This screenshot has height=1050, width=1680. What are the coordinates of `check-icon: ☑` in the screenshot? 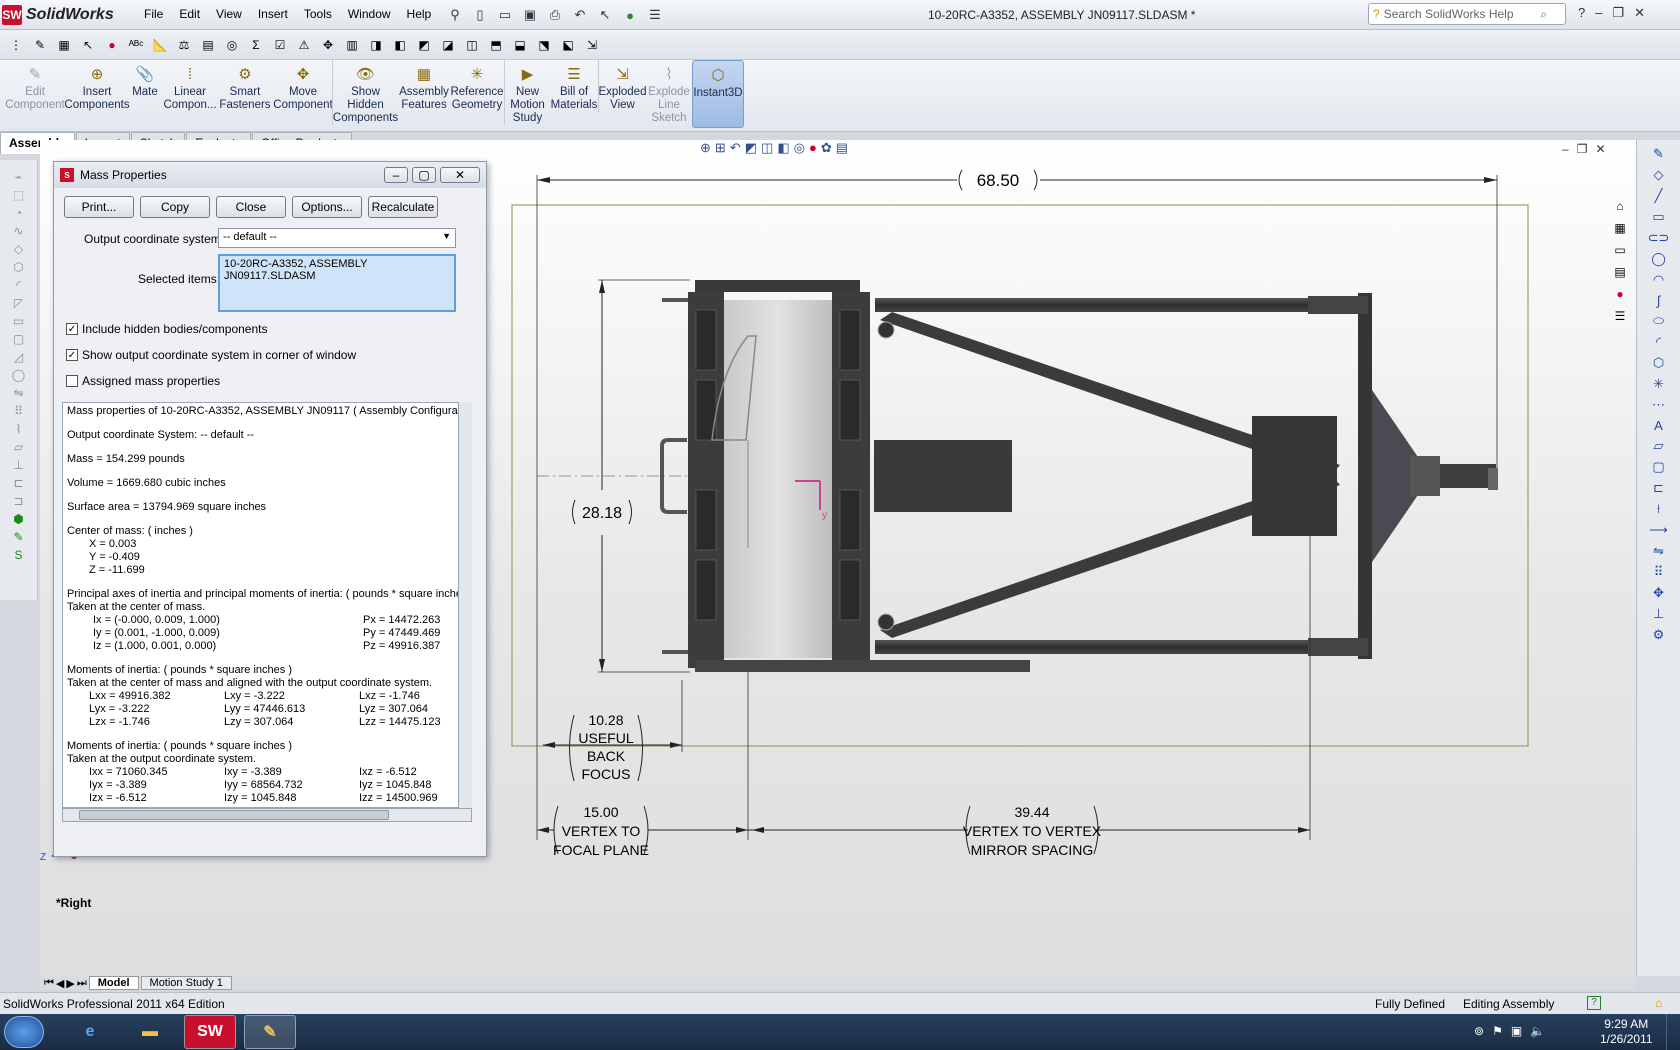 It's located at (280, 45).